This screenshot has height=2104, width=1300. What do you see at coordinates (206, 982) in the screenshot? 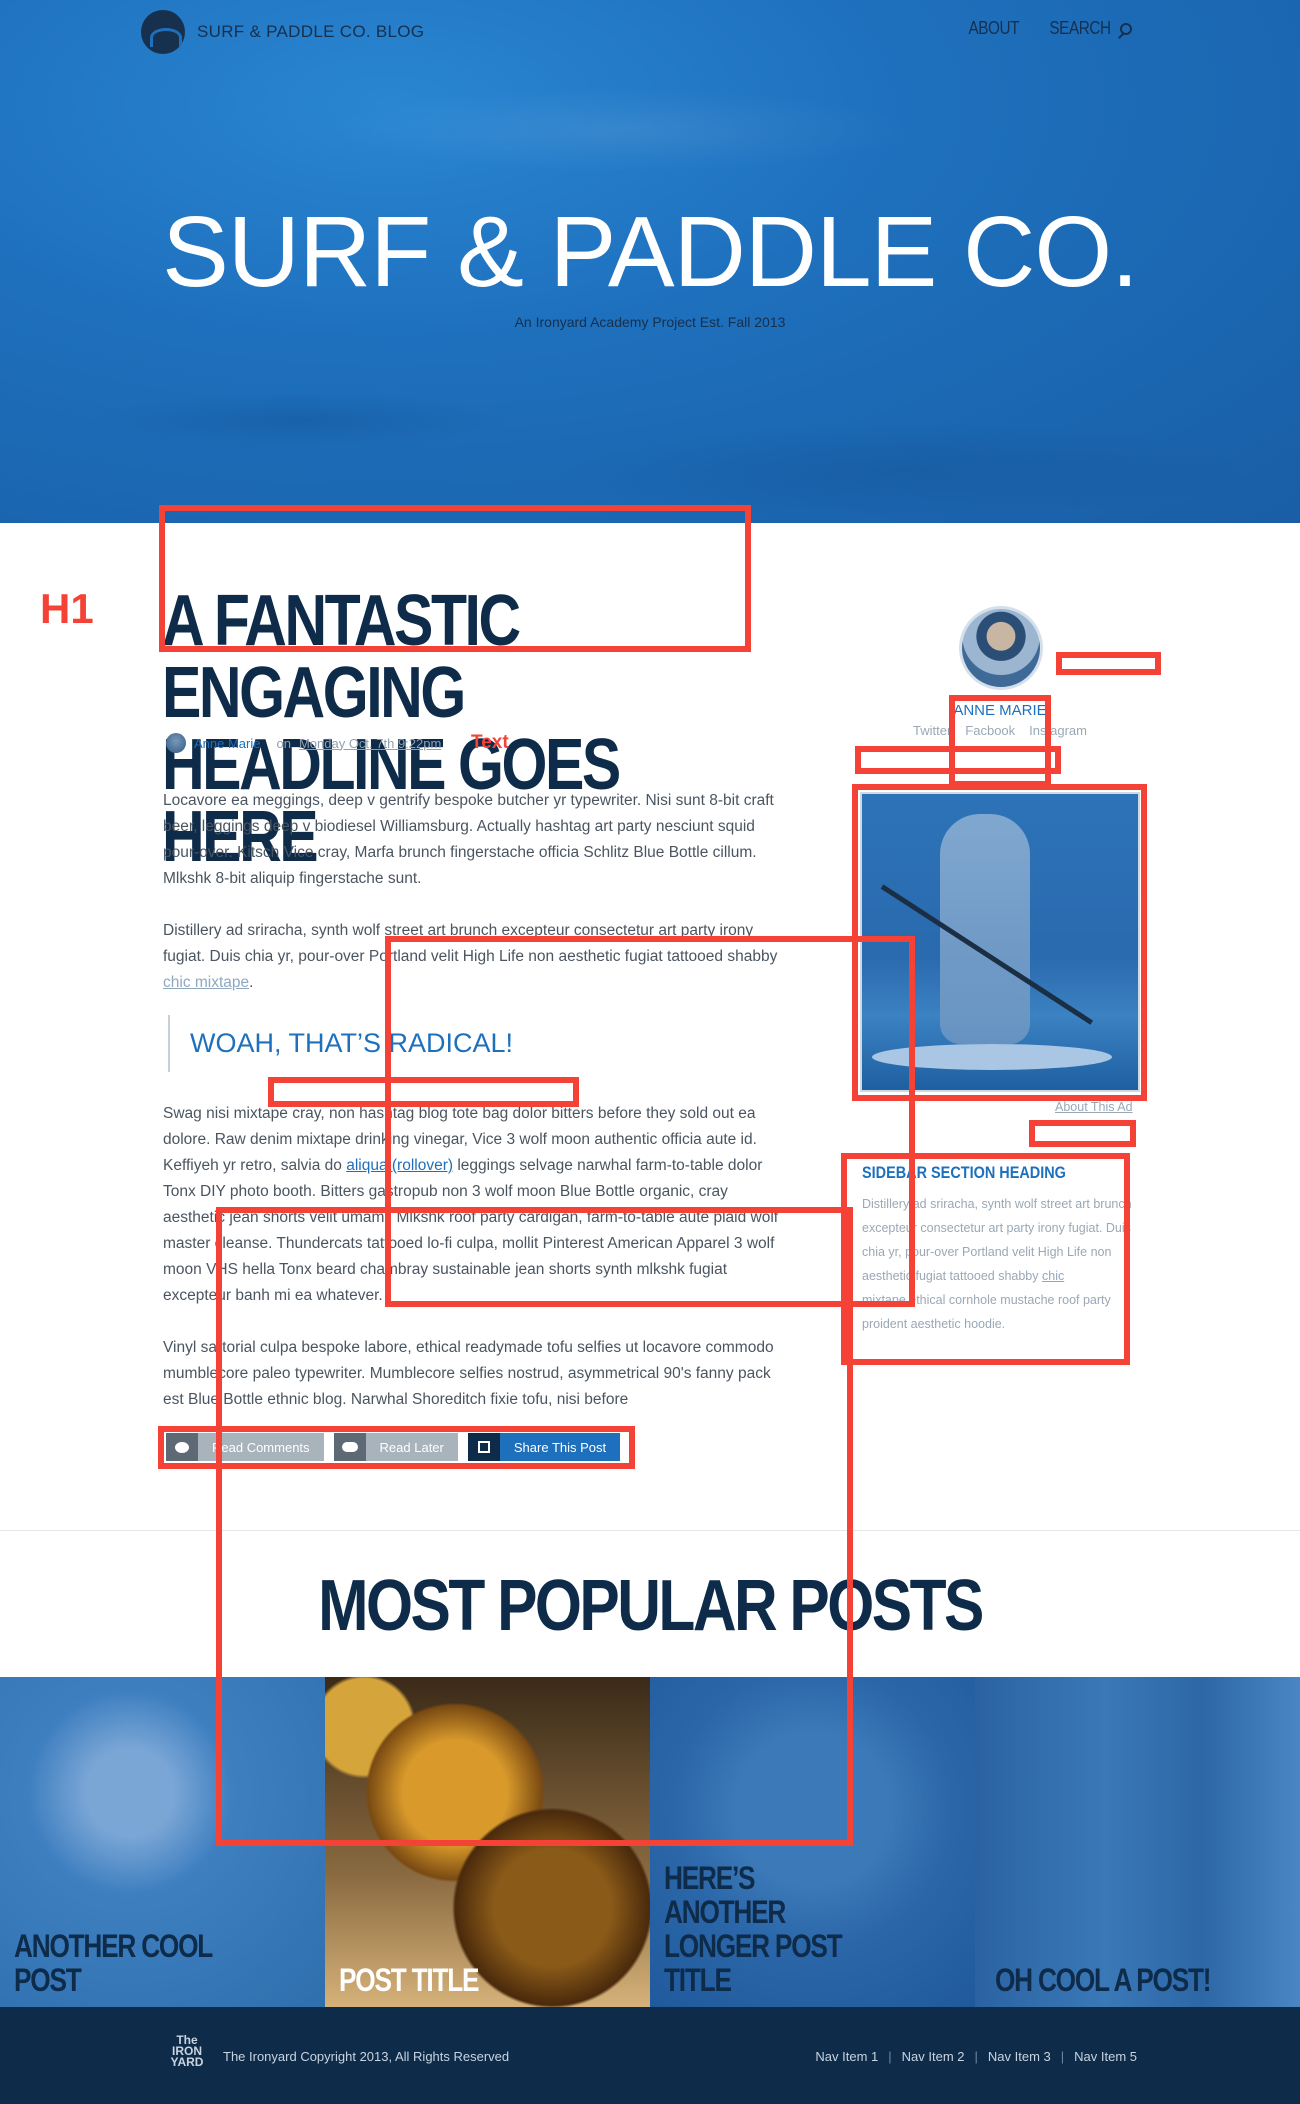
I see `chic-mixtape-link: chic mixtape` at bounding box center [206, 982].